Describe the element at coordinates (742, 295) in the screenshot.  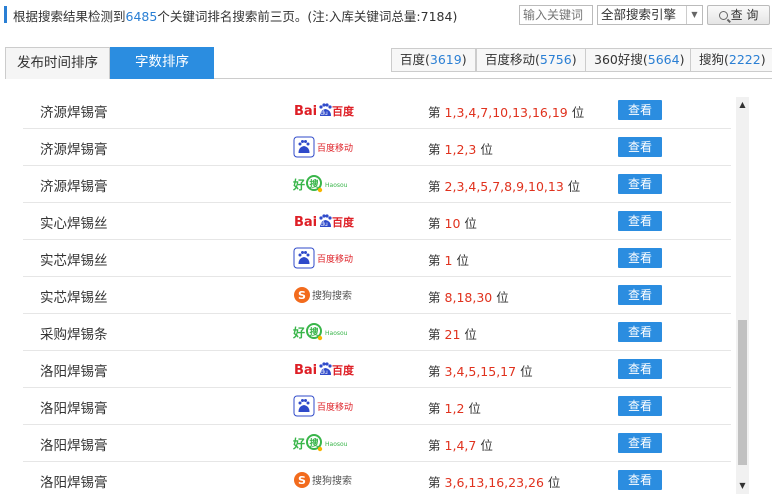
I see `vertical-scrollbar: ▲ ▼` at that location.